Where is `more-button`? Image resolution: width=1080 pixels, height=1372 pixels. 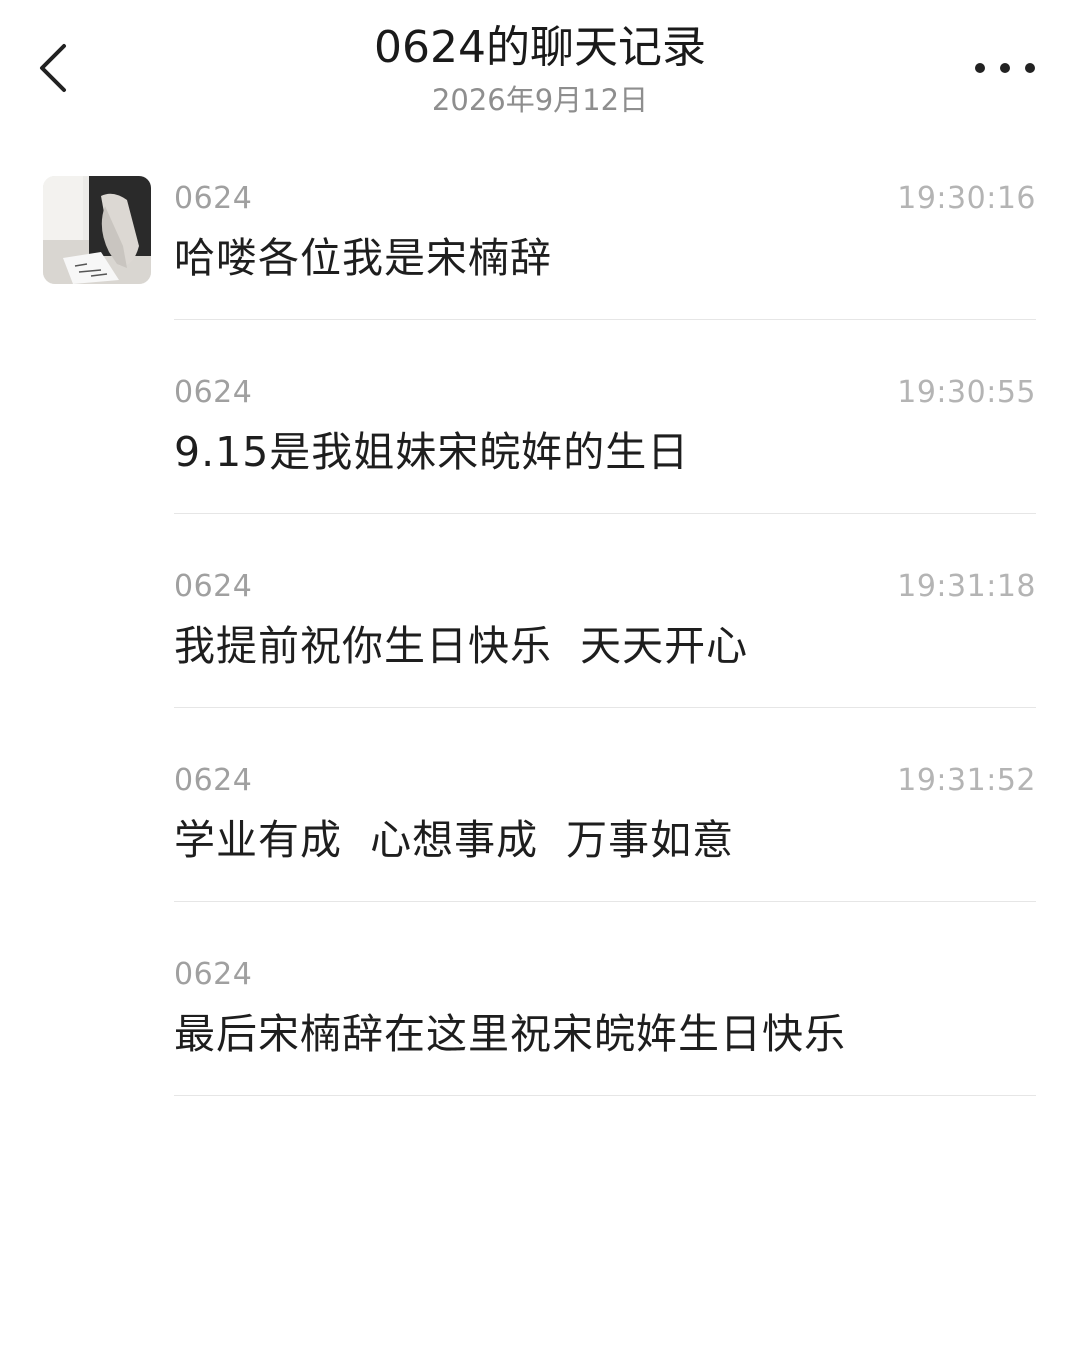 more-button is located at coordinates (1005, 68).